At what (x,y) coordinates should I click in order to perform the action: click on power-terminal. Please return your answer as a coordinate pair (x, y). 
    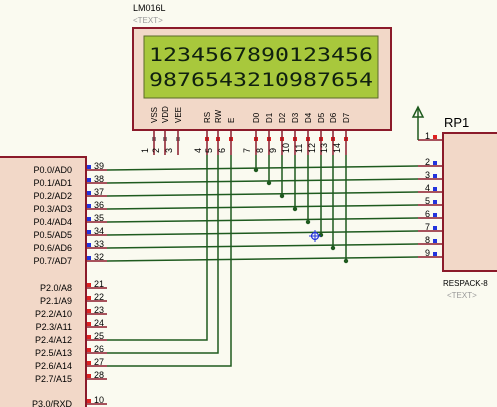
    Looking at the image, I should click on (418, 122).